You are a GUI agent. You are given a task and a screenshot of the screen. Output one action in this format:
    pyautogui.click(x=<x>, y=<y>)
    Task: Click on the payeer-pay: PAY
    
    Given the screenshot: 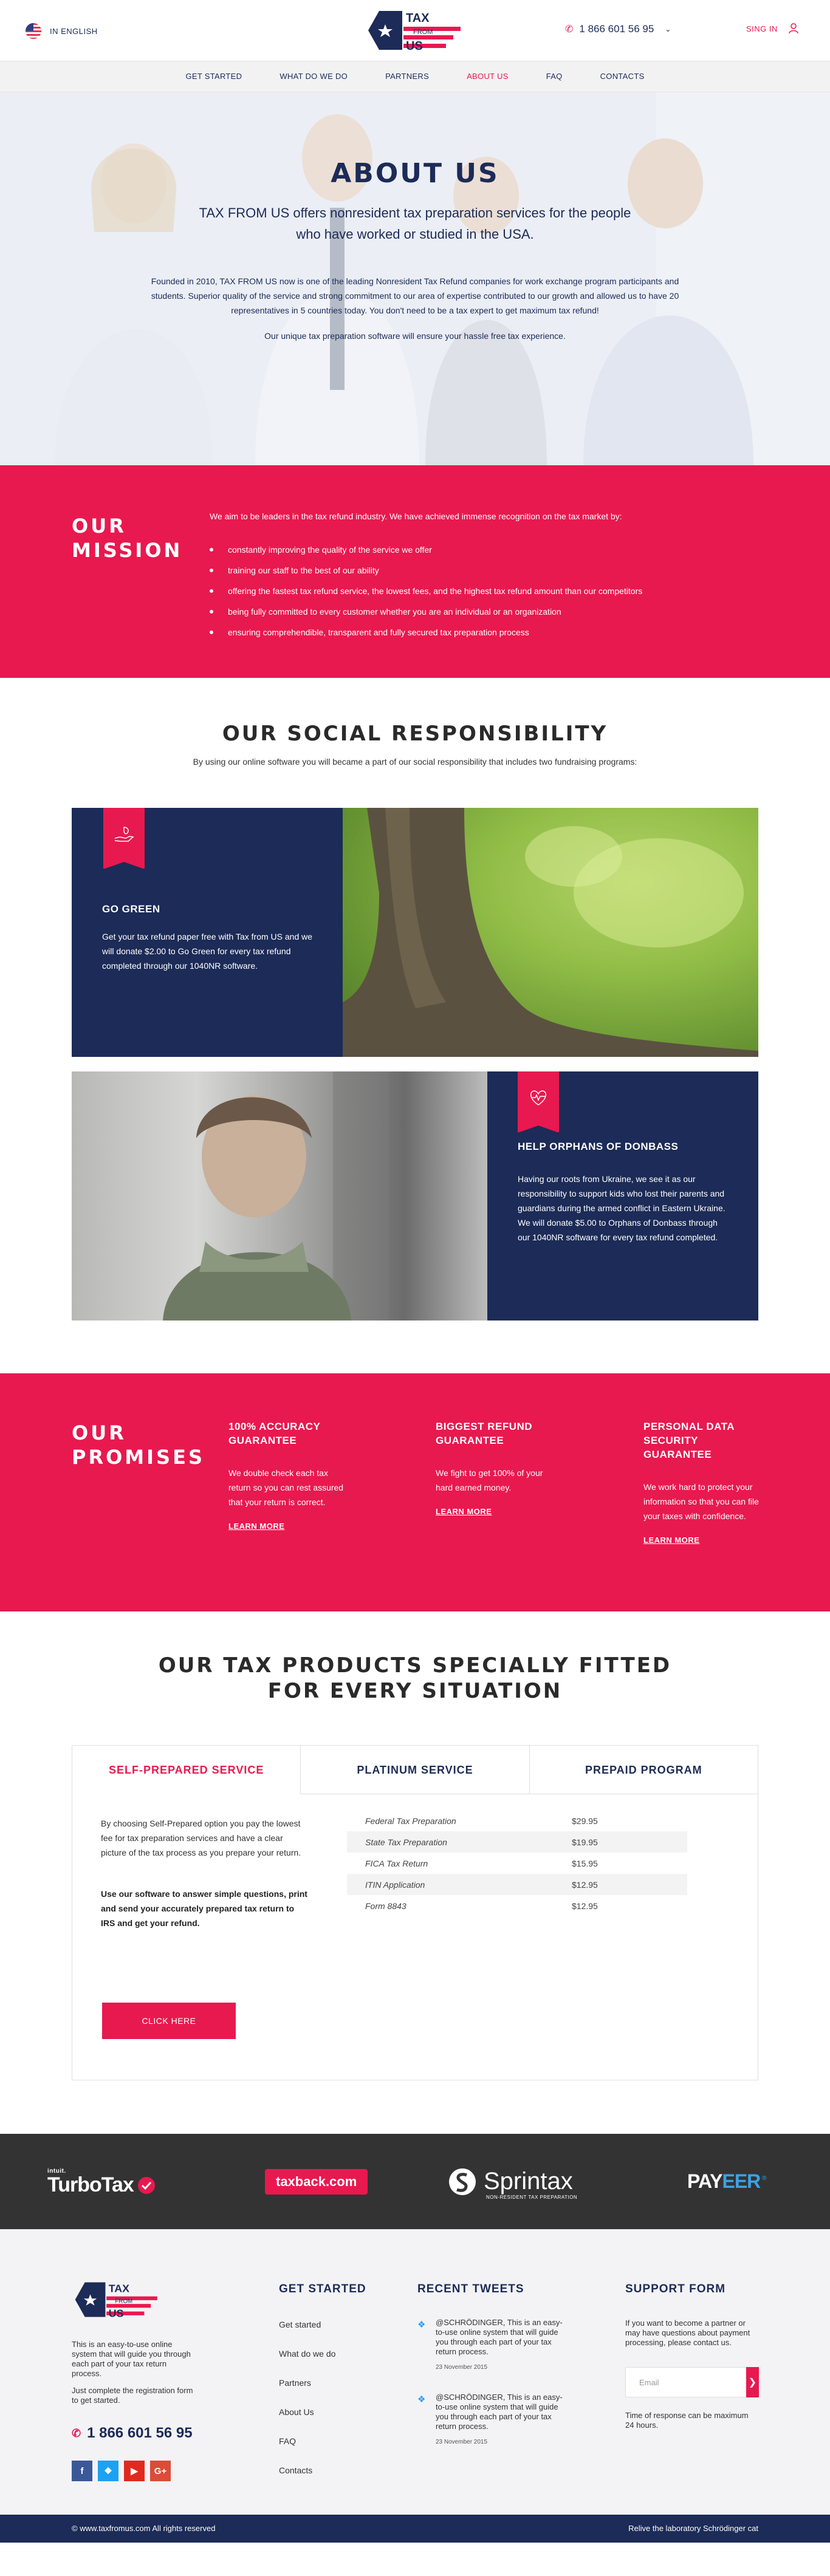 What is the action you would take?
    pyautogui.click(x=704, y=2181)
    